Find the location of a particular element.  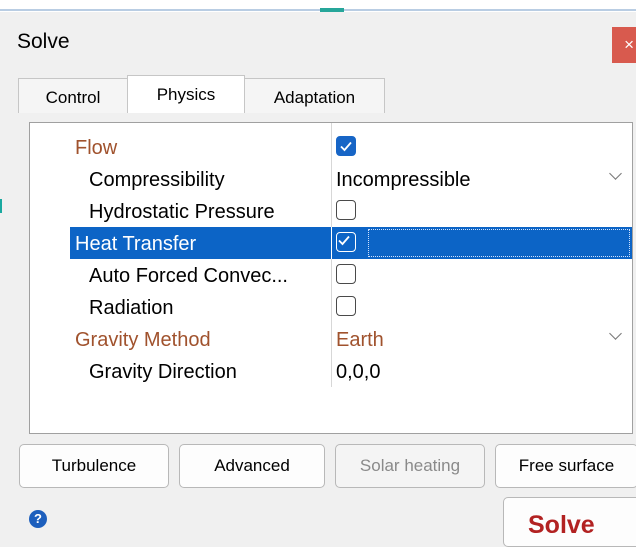

gravity-method-value: Earth is located at coordinates (360, 339).